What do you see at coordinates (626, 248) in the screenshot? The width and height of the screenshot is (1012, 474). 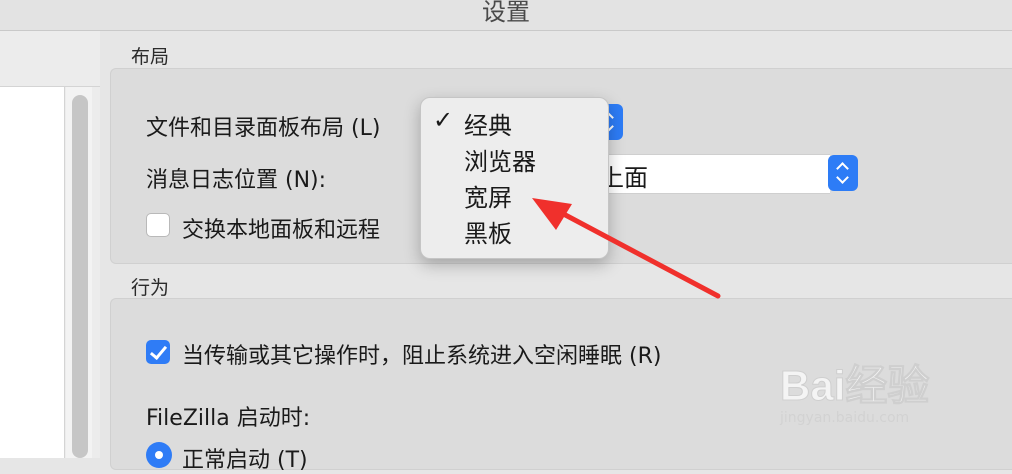 I see `annotation-arrow-icon` at bounding box center [626, 248].